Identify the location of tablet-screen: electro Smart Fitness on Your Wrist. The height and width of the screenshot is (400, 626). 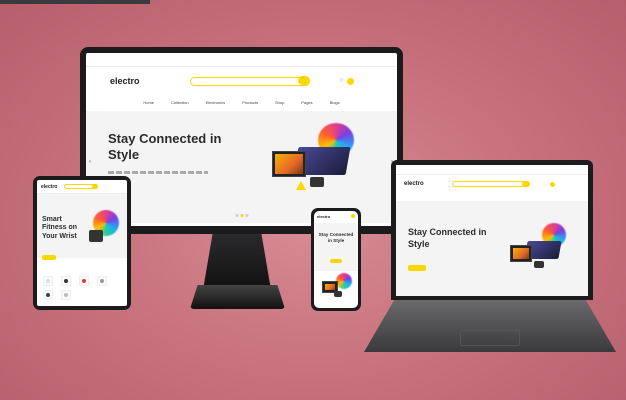
(82, 243).